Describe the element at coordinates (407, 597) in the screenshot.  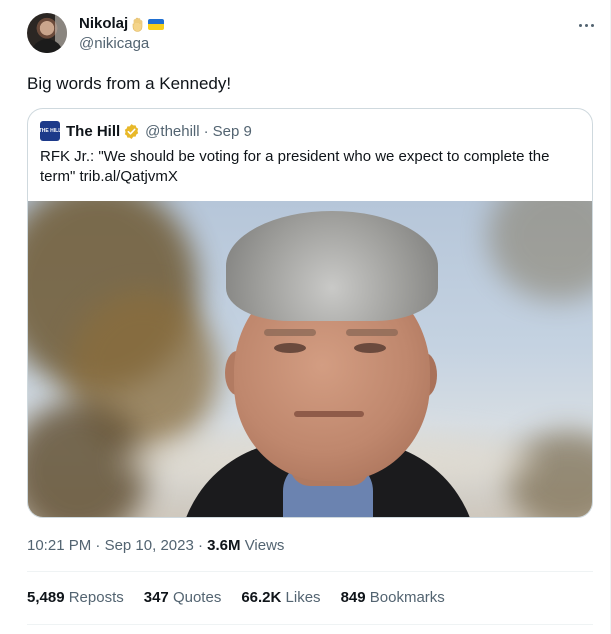
I see `bookmarks-label: Bookmarks` at that location.